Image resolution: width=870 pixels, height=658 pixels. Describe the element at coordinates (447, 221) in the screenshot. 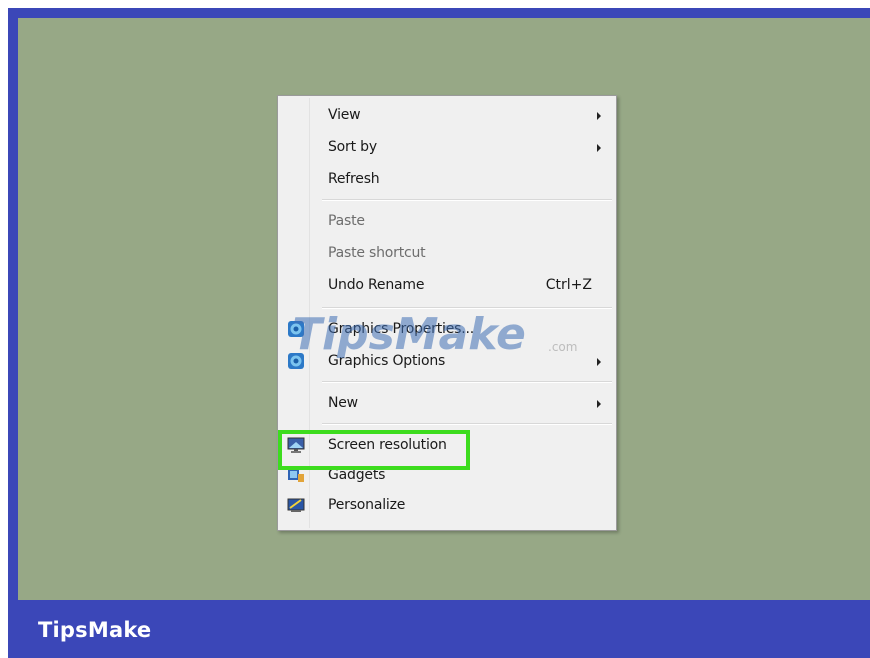

I see `menu-item-paste: Paste` at that location.